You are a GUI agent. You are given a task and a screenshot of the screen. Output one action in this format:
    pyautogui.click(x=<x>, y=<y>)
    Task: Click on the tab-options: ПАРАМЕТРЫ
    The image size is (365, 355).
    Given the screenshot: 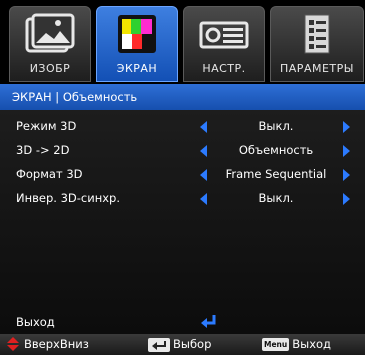 What is the action you would take?
    pyautogui.click(x=317, y=44)
    